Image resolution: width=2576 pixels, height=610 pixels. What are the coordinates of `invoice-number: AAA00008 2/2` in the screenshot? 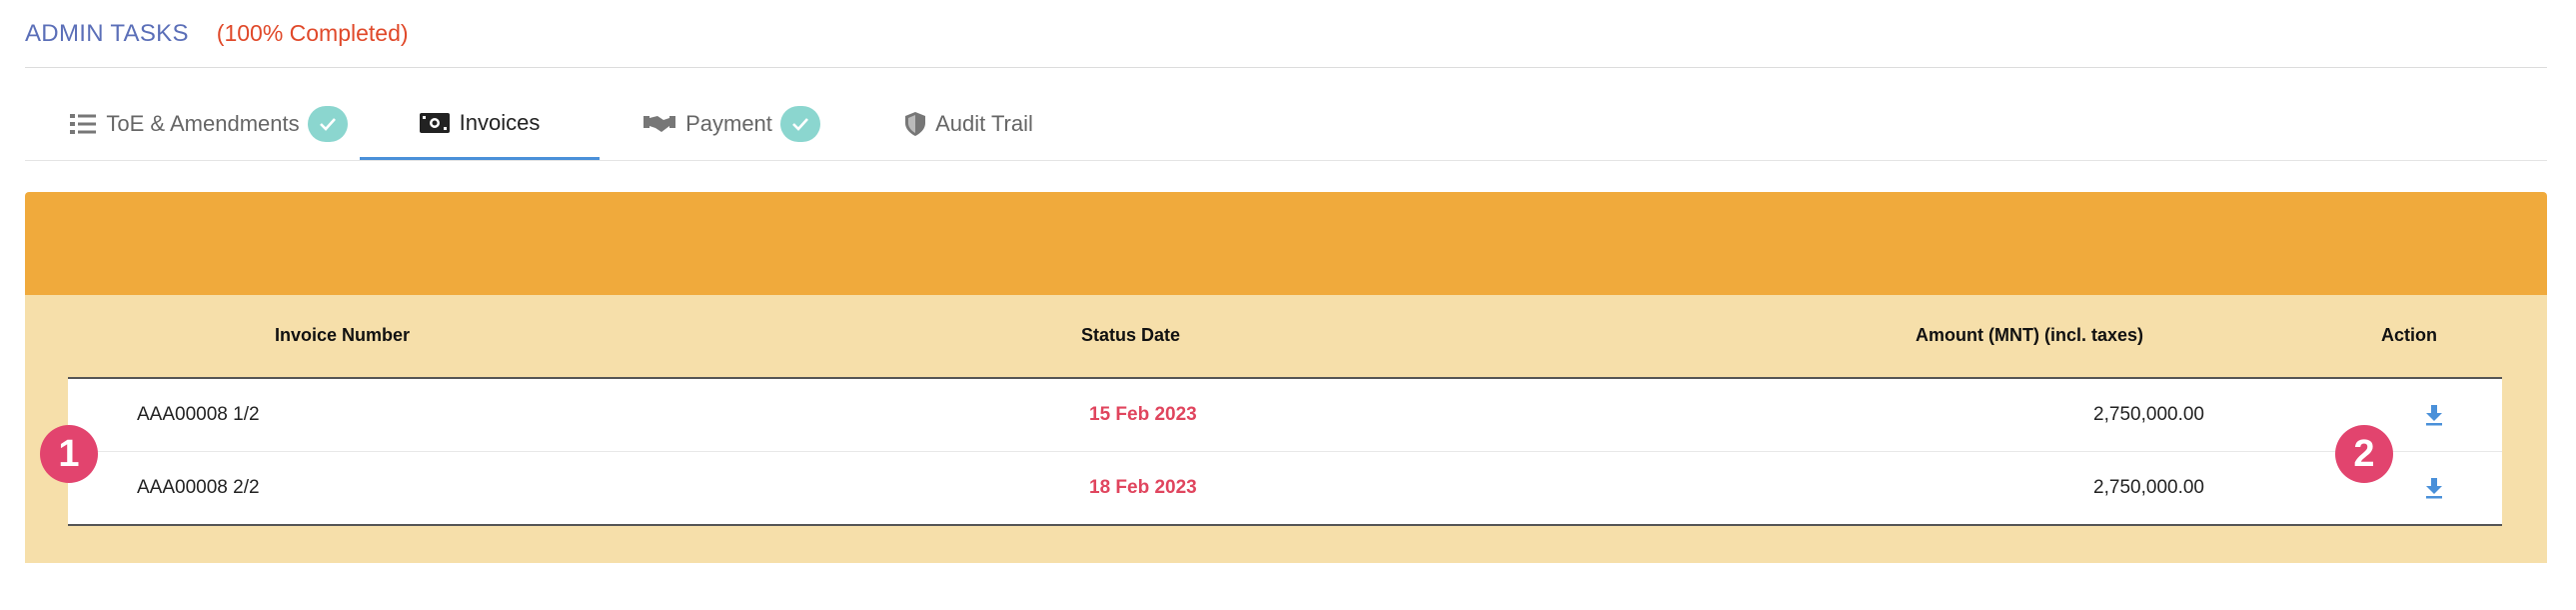 It's located at (198, 487).